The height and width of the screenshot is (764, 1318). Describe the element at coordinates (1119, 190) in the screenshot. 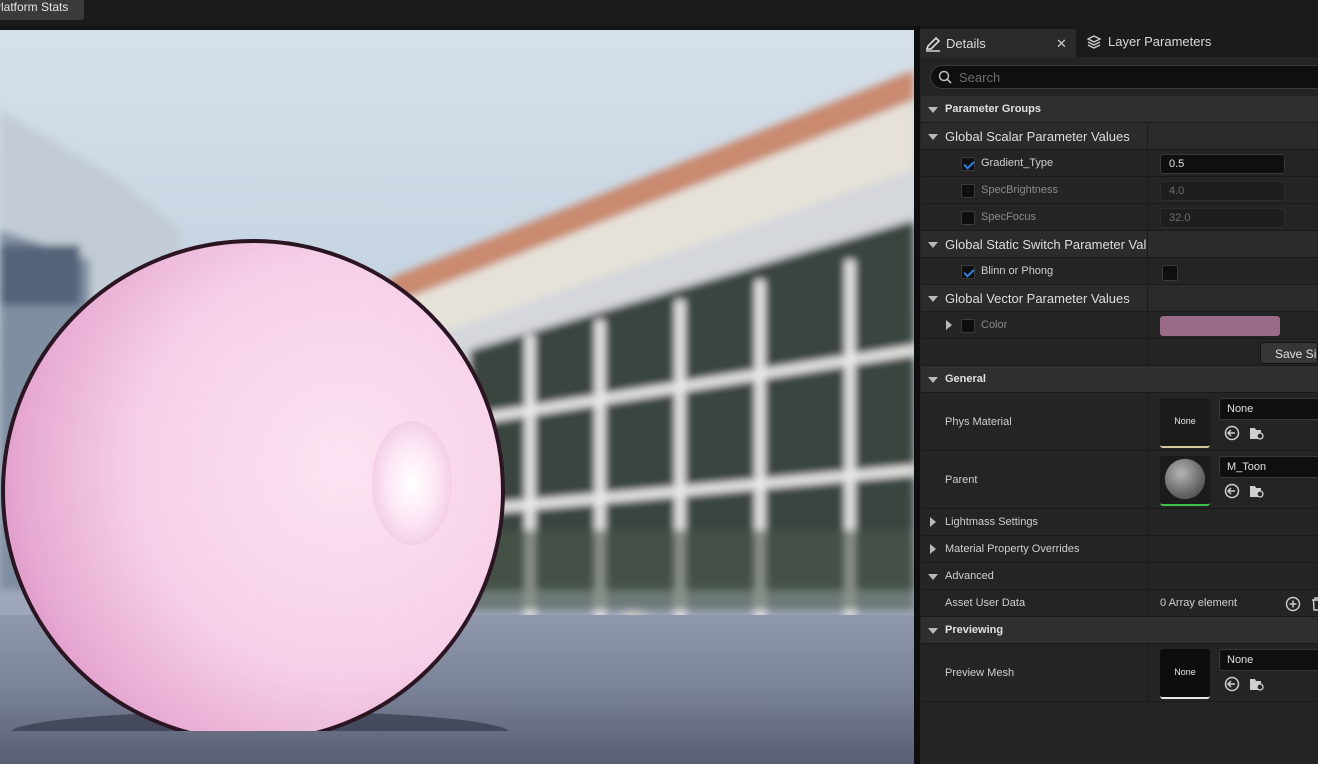

I see `param-row-specbrightness: SpecBrightness 4.0` at that location.